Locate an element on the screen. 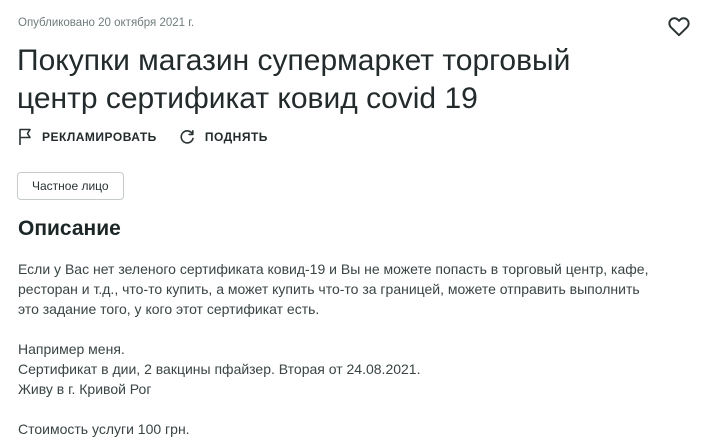 The width and height of the screenshot is (713, 443). promote-button: РЕКЛАМИРОВАТЬ is located at coordinates (87, 137).